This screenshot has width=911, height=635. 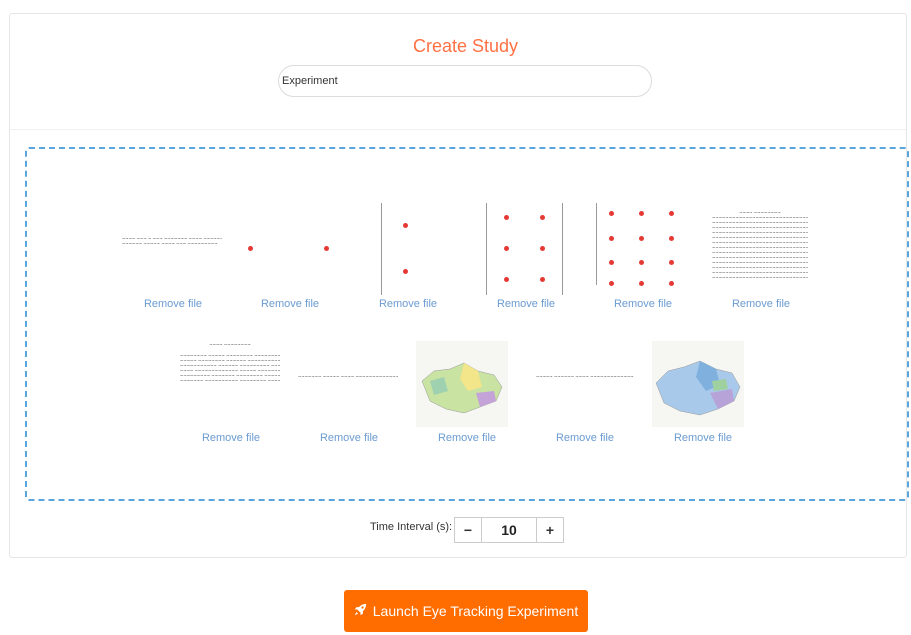 I want to click on rocket-icon, so click(x=360, y=611).